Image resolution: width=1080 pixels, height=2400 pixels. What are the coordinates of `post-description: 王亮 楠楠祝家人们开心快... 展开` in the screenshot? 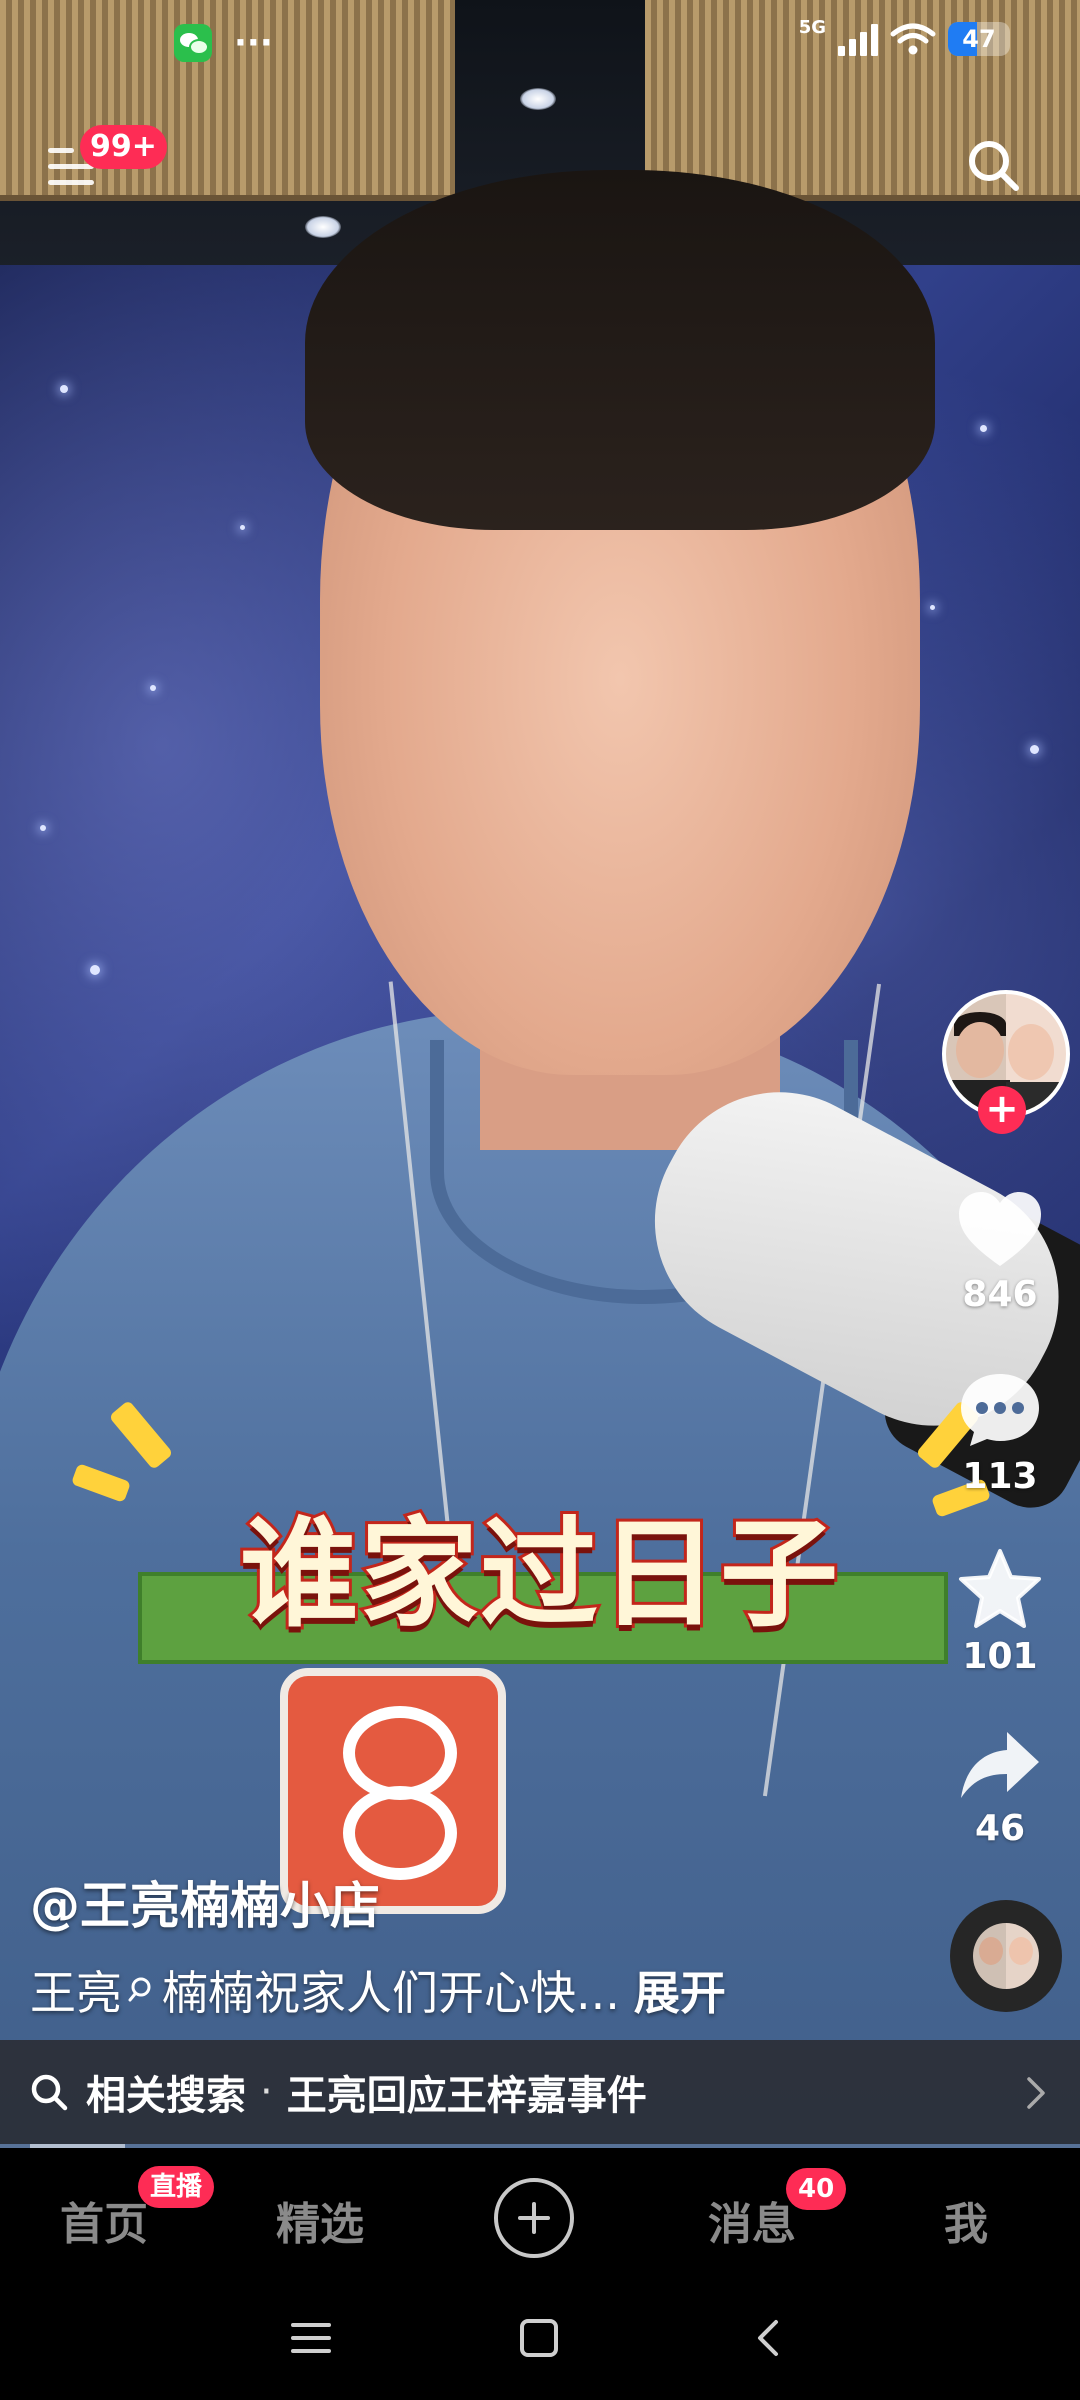 It's located at (378, 1990).